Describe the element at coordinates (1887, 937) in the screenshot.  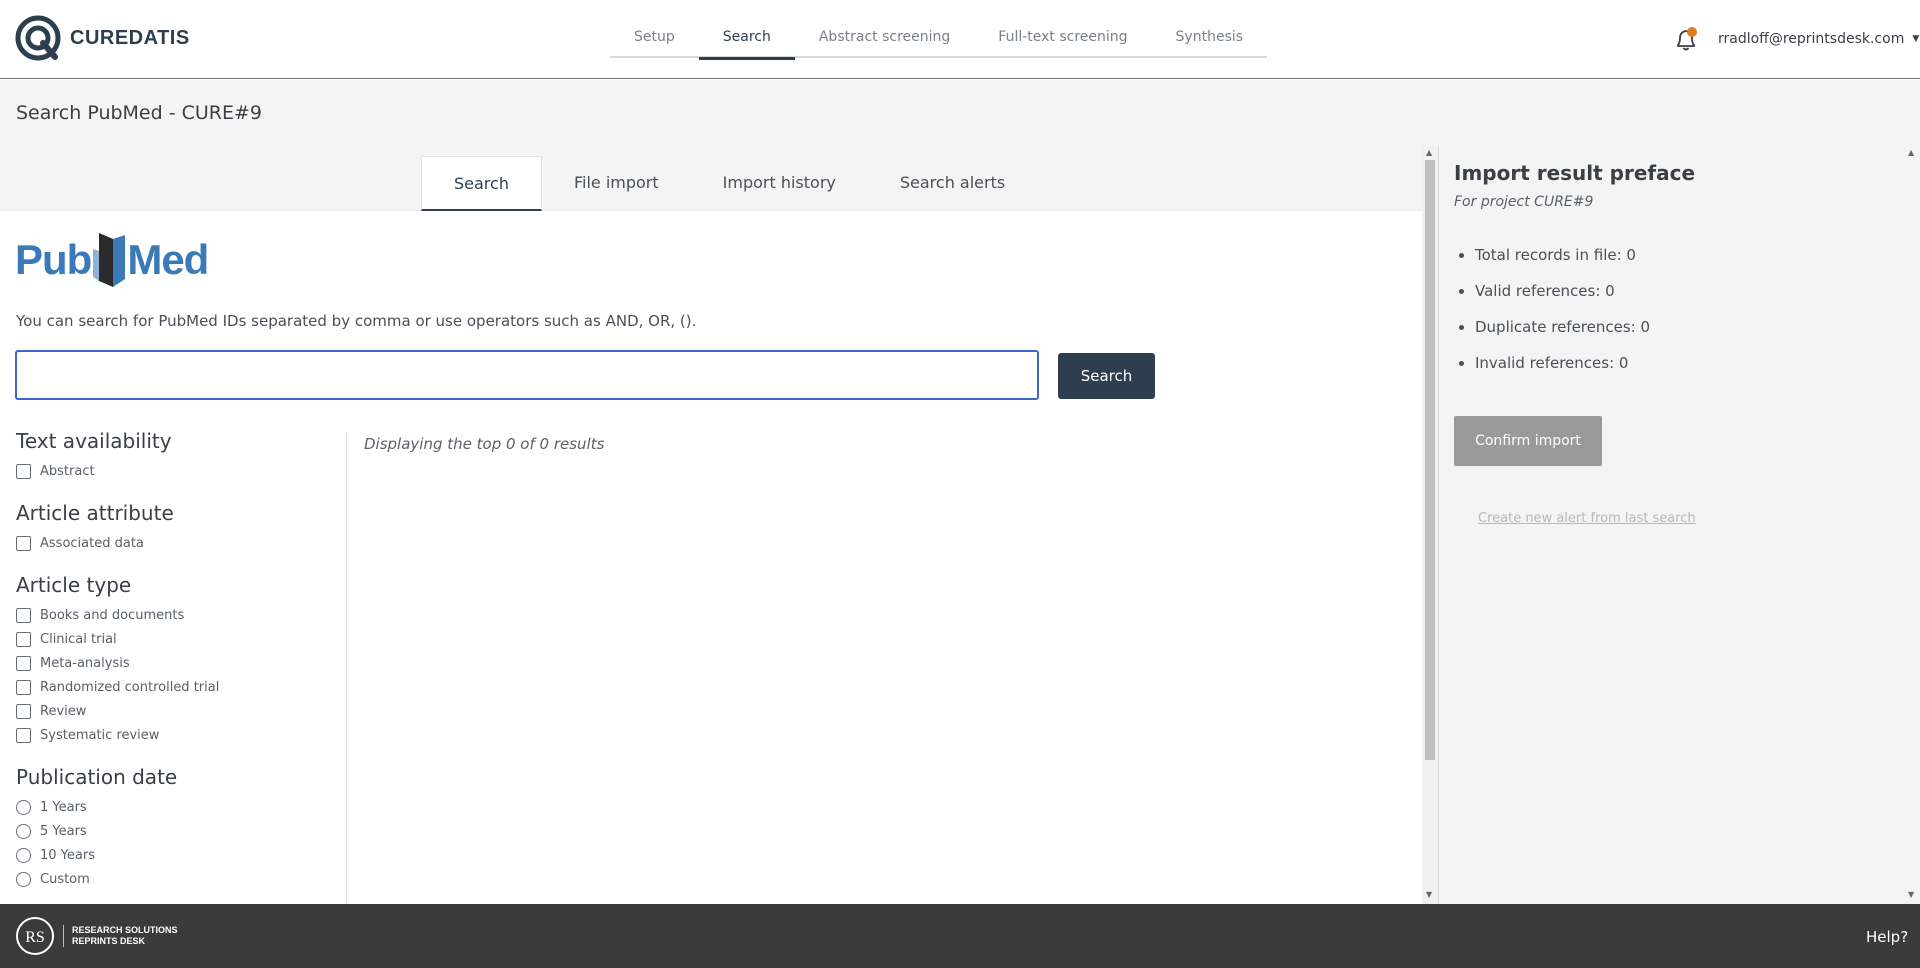
I see `help-link: Help?` at that location.